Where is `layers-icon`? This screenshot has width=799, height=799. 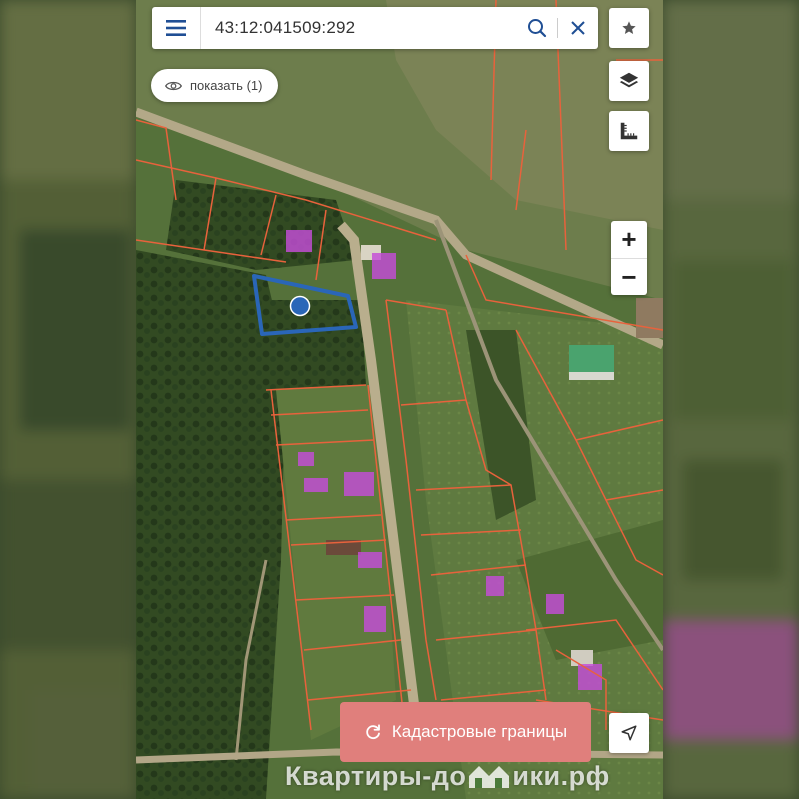
layers-icon is located at coordinates (629, 80).